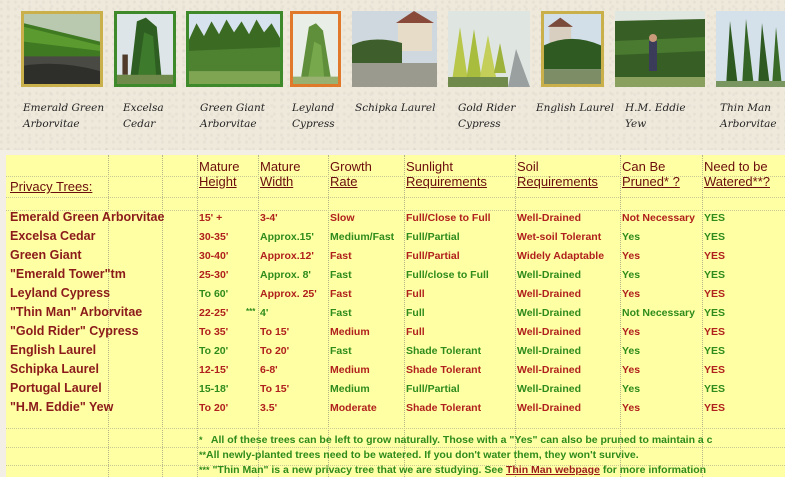  Describe the element at coordinates (448, 218) in the screenshot. I see `table-cell: Full/Close to Full` at that location.